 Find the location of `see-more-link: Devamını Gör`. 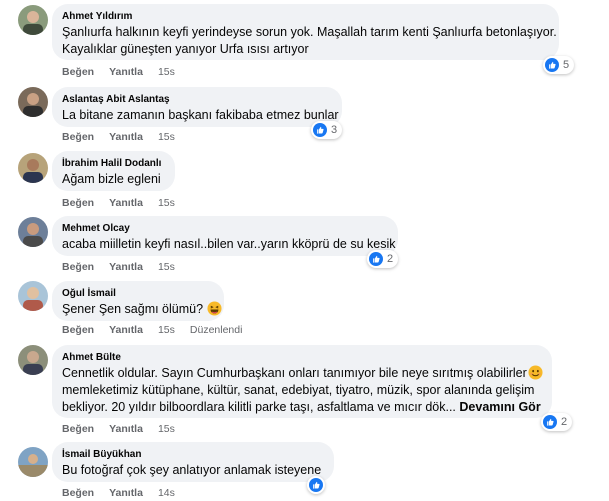

see-more-link: Devamını Gör is located at coordinates (499, 407).